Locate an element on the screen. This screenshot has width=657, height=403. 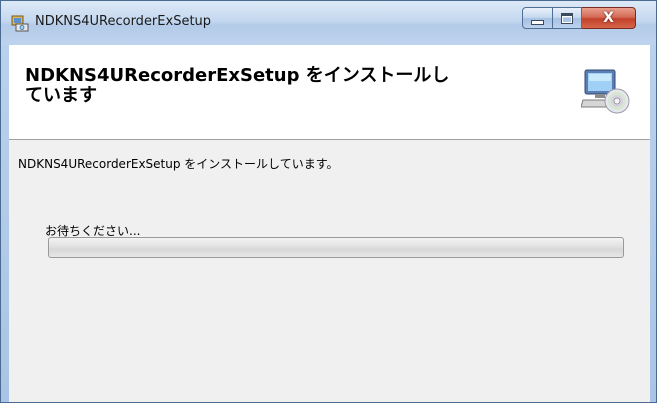
close-button: X is located at coordinates (609, 18).